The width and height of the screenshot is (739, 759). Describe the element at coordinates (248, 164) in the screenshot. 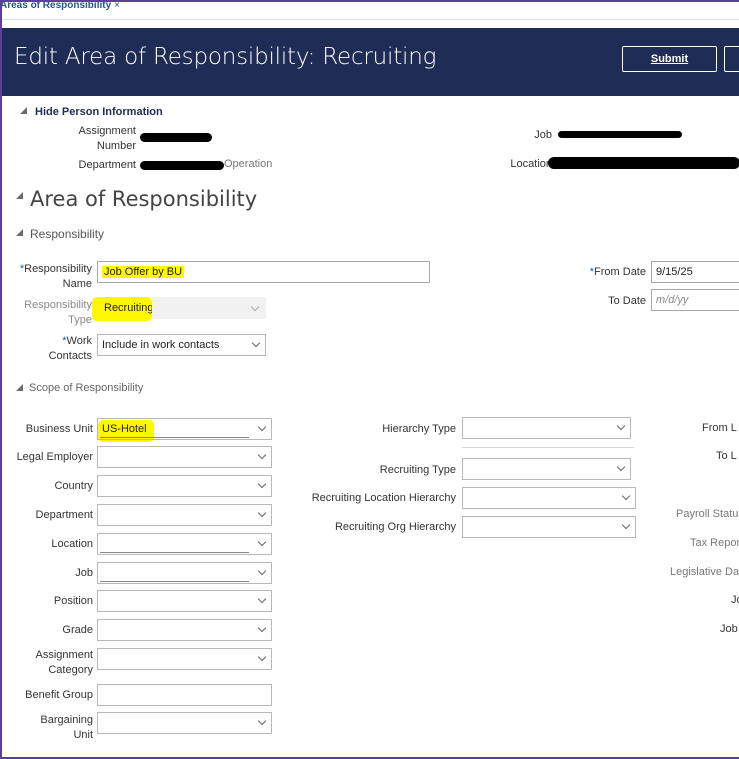

I see `department-value-suffix: Operation` at that location.